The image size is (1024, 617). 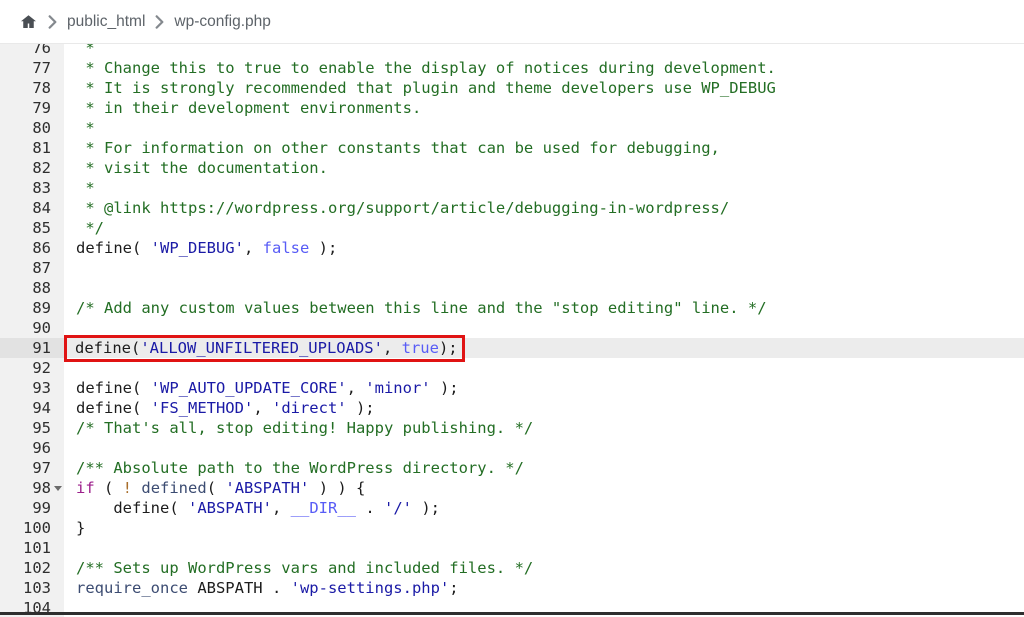 I want to click on code-line: 83 *, so click(x=512, y=188).